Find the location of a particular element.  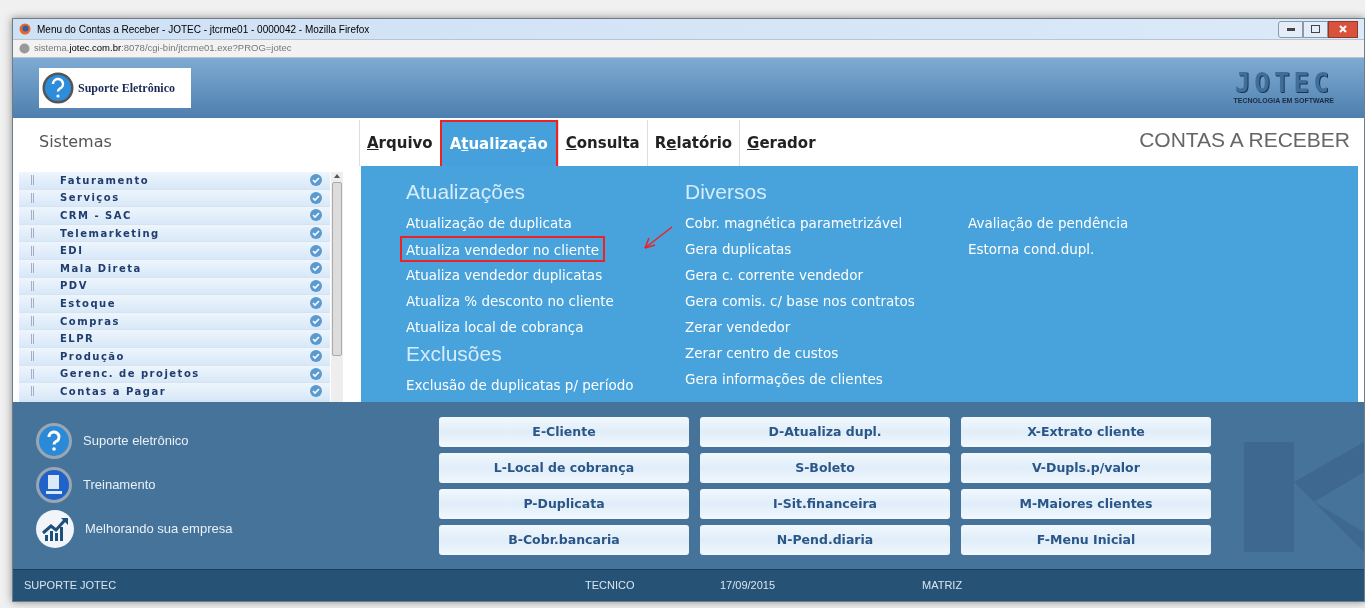

shortcut-button: F-Menu Inicial is located at coordinates (1086, 540).